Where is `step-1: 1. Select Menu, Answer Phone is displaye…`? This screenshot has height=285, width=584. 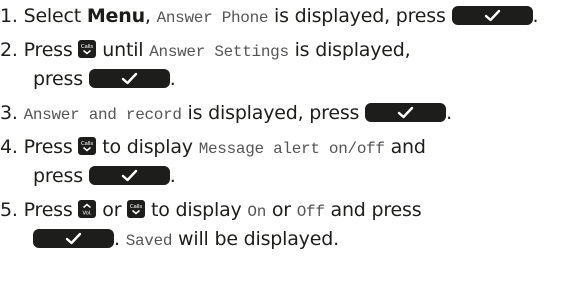 step-1: 1. Select Menu, Answer Phone is displaye… is located at coordinates (269, 17).